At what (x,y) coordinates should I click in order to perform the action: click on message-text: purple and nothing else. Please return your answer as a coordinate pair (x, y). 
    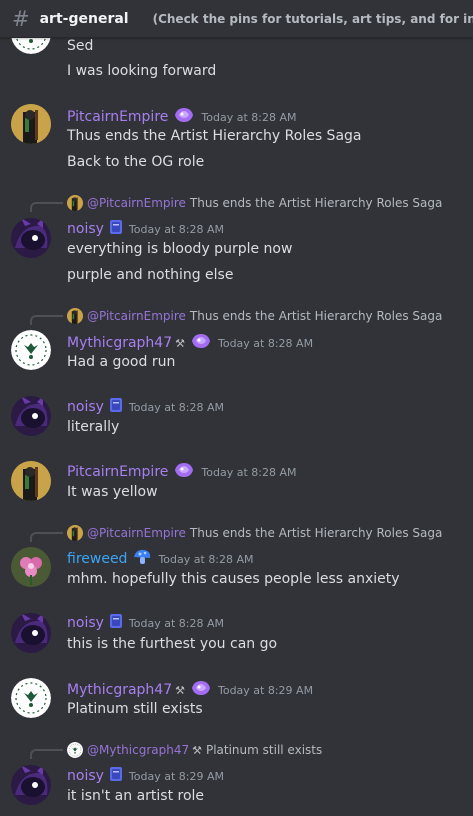
    Looking at the image, I should click on (150, 275).